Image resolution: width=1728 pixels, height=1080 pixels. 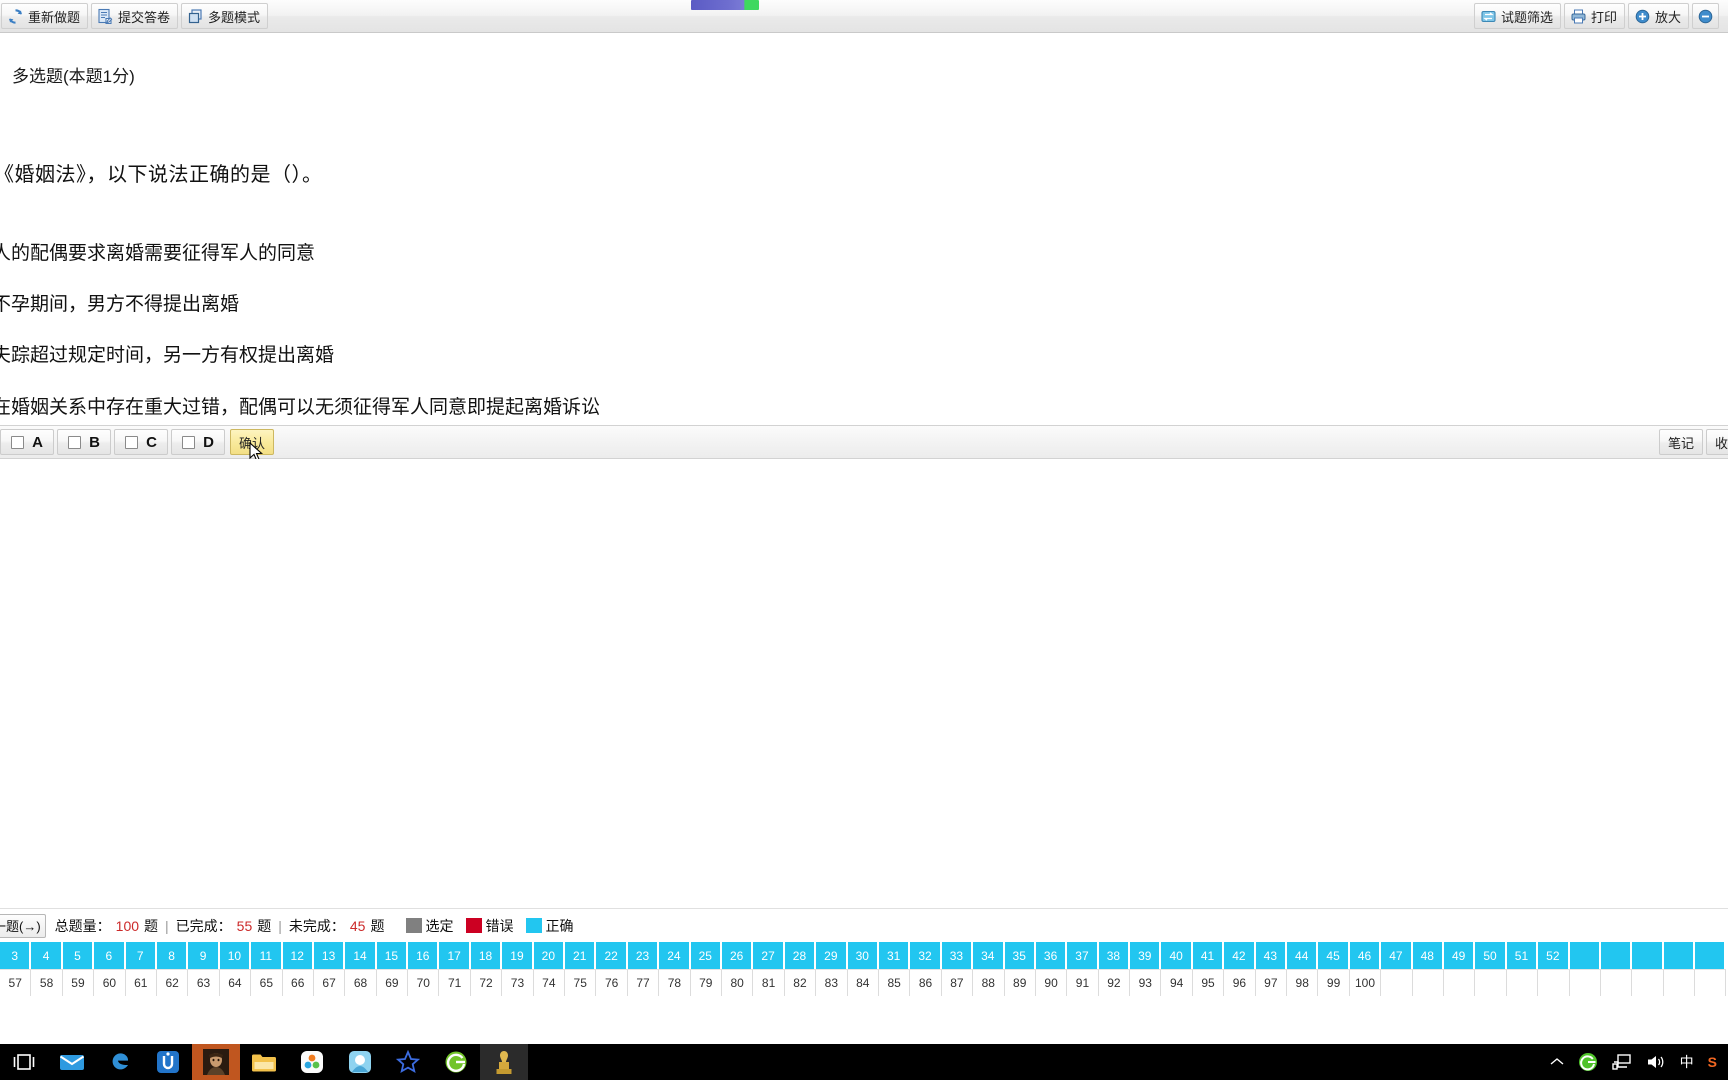 I want to click on question-cell: 86, so click(x=926, y=982).